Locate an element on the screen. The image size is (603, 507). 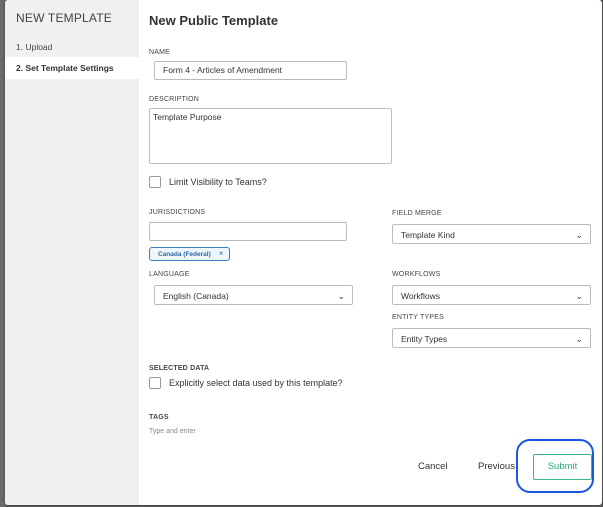
limit-visibility-label: Limit Visibility to Teams? is located at coordinates (218, 182).